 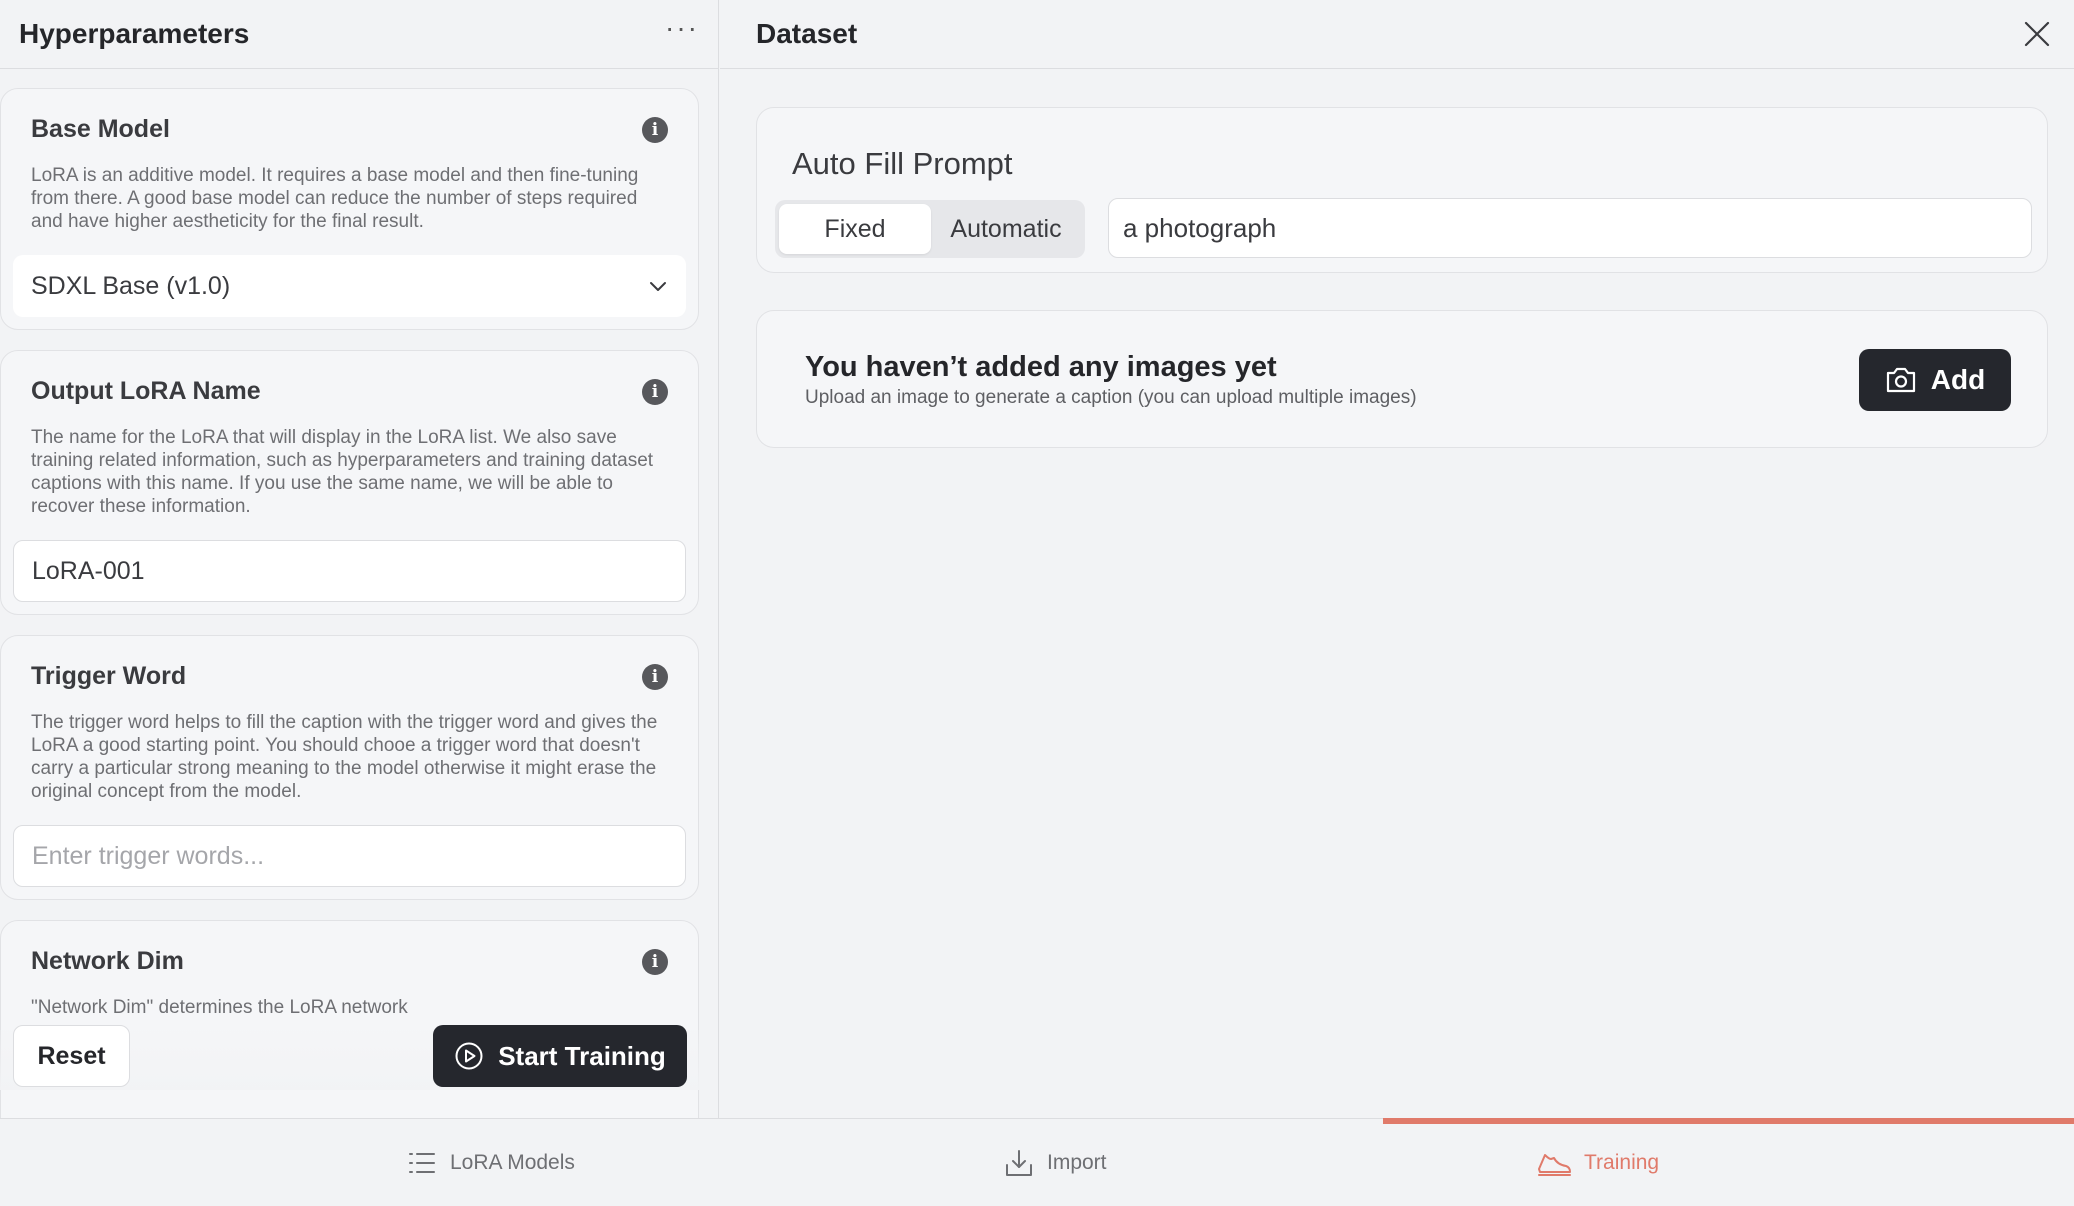 I want to click on play-circle-icon, so click(x=469, y=1056).